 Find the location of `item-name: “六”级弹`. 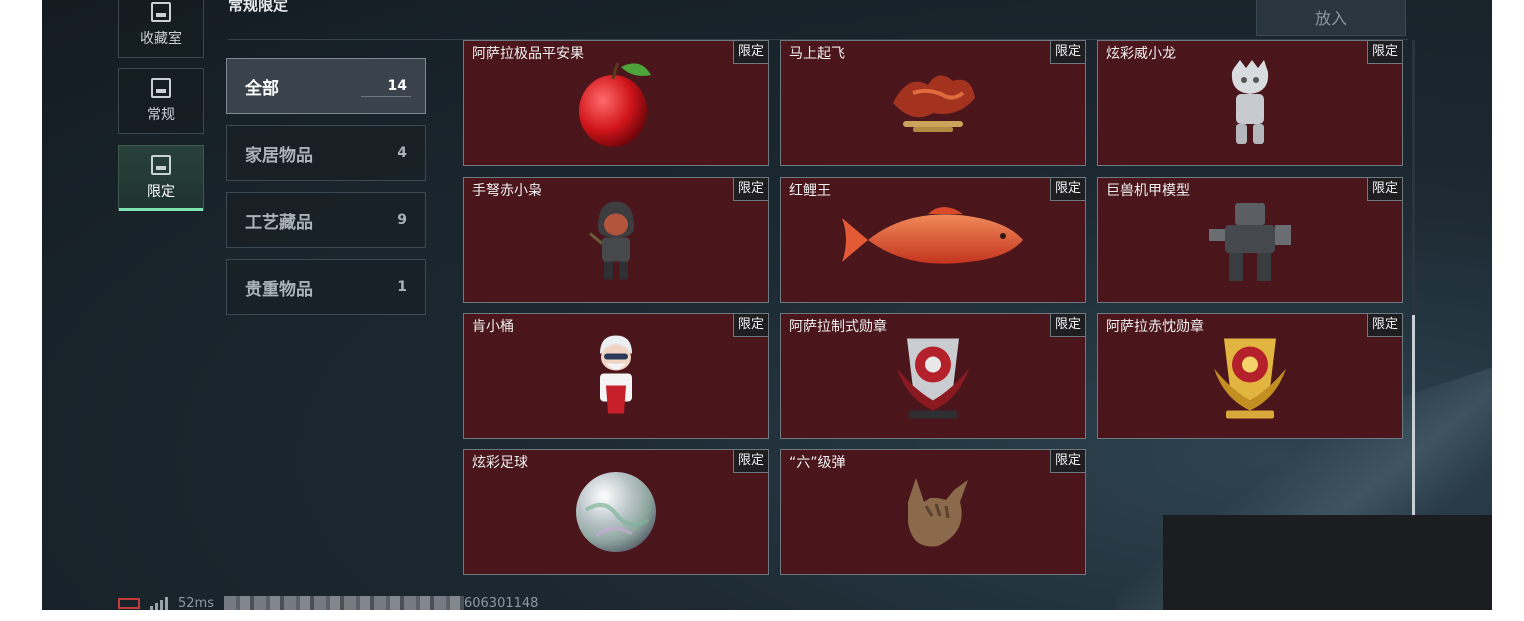

item-name: “六”级弹 is located at coordinates (817, 463).